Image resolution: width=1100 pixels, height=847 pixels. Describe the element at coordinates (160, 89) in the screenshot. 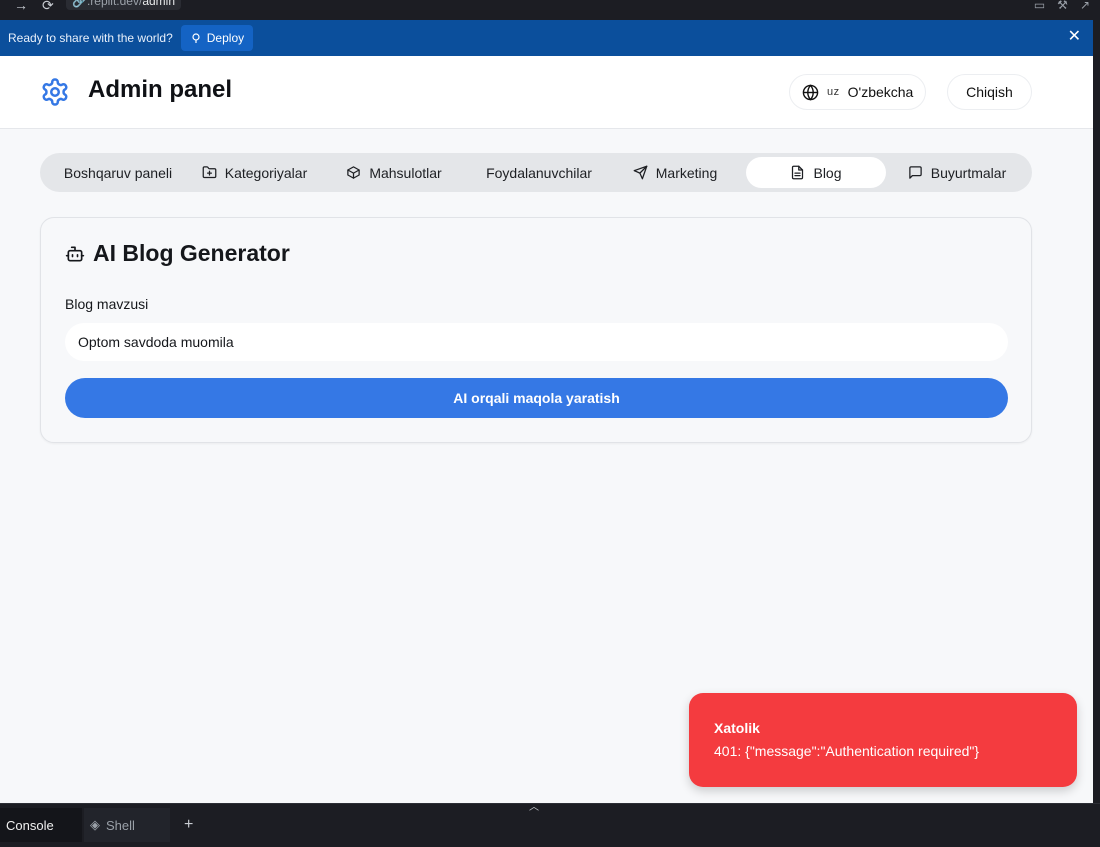

I see `page-title: Admin panel` at that location.